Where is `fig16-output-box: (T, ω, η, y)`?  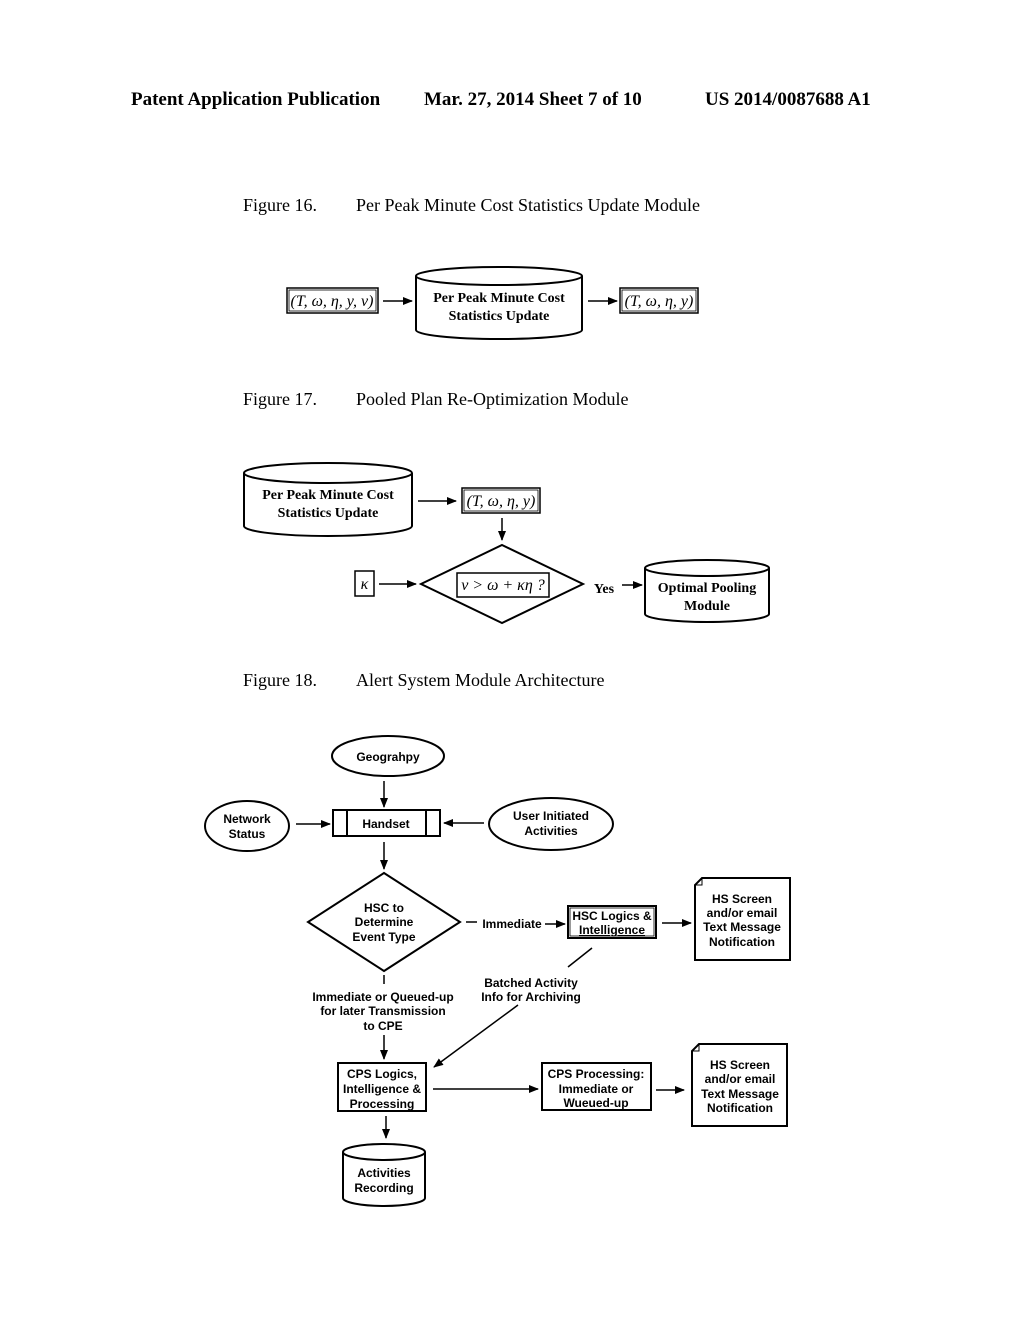
fig16-output-box: (T, ω, η, y) is located at coordinates (659, 300).